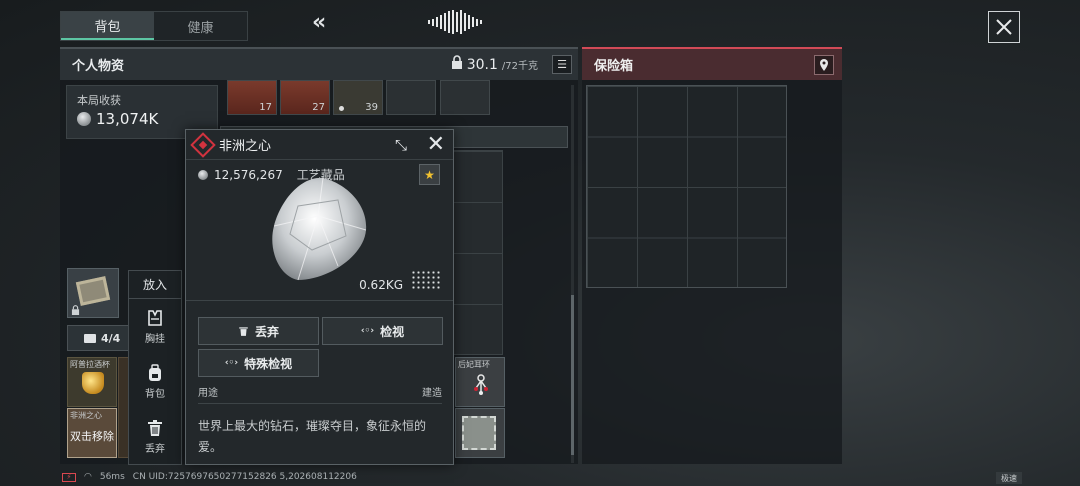 This screenshot has height=486, width=1080. I want to click on item-weight: 0.62KG, so click(381, 285).